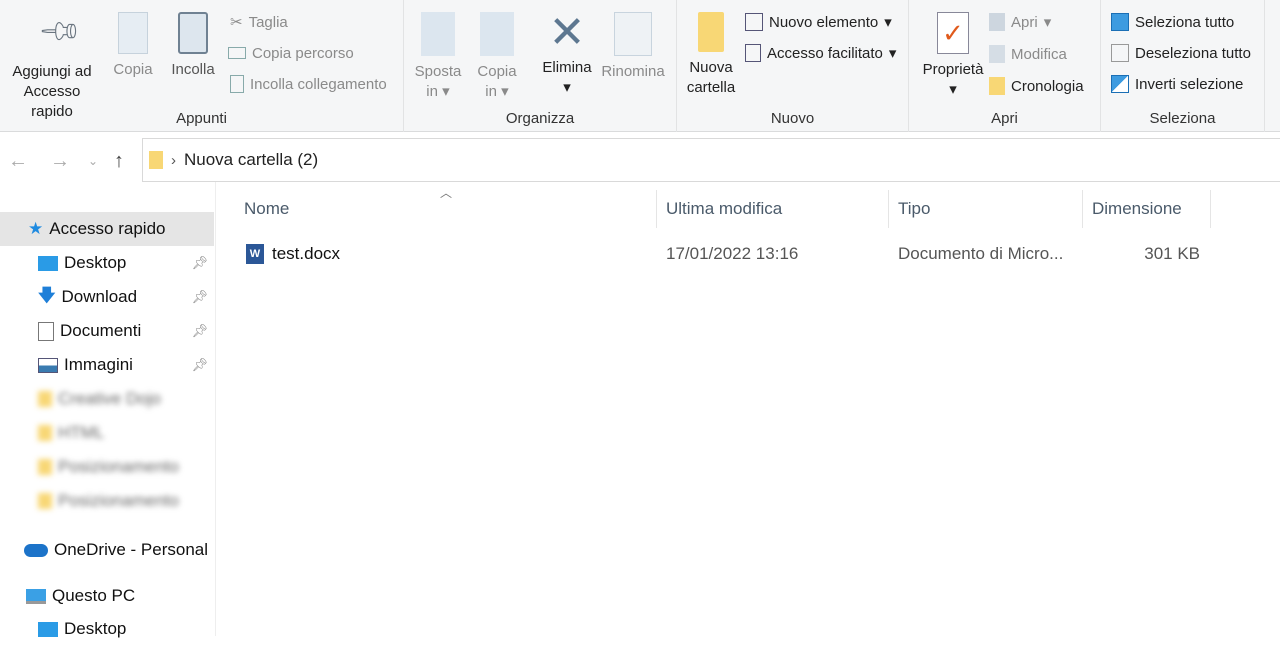  What do you see at coordinates (820, 53) in the screenshot?
I see `easy-access-button: Accesso facilitato ▾` at bounding box center [820, 53].